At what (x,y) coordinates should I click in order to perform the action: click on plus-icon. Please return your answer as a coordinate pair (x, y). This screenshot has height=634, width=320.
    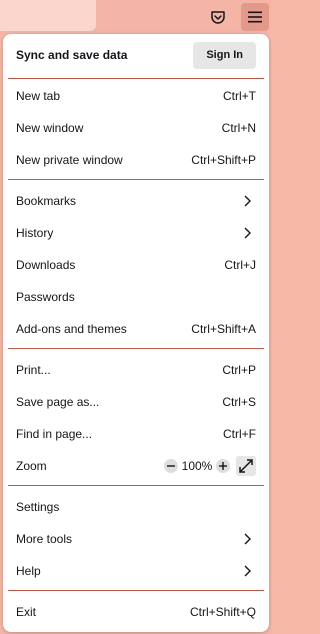
    Looking at the image, I should click on (223, 466).